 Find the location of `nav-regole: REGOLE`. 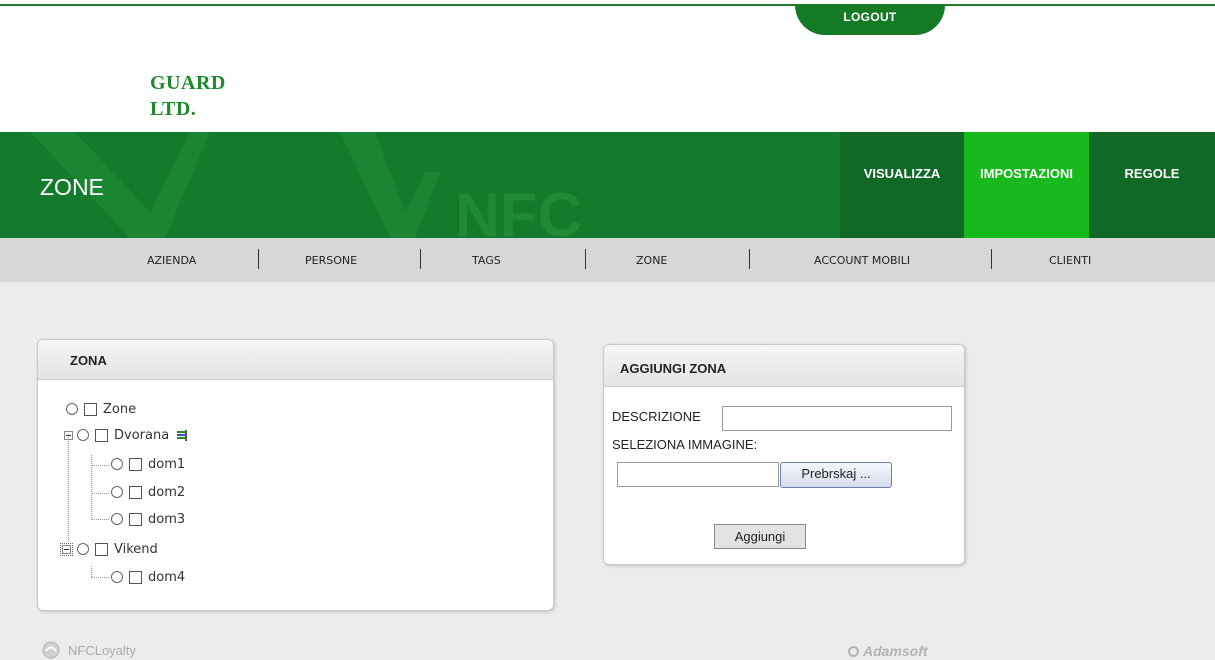

nav-regole: REGOLE is located at coordinates (1152, 185).